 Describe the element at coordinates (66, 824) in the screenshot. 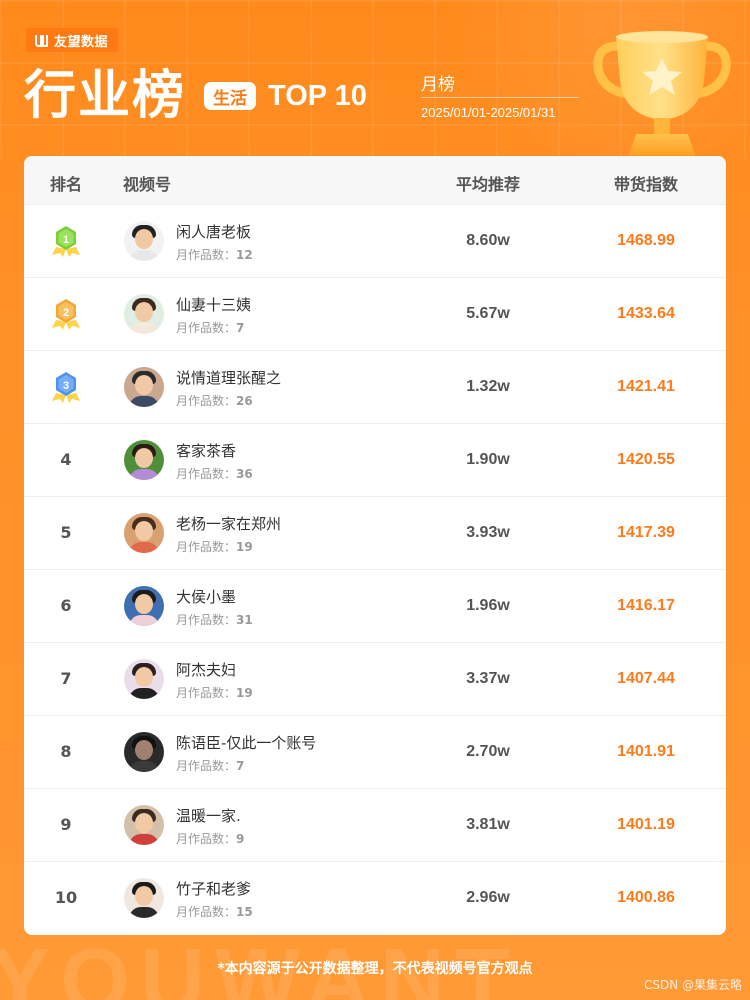

I see `rank-number: 9` at that location.